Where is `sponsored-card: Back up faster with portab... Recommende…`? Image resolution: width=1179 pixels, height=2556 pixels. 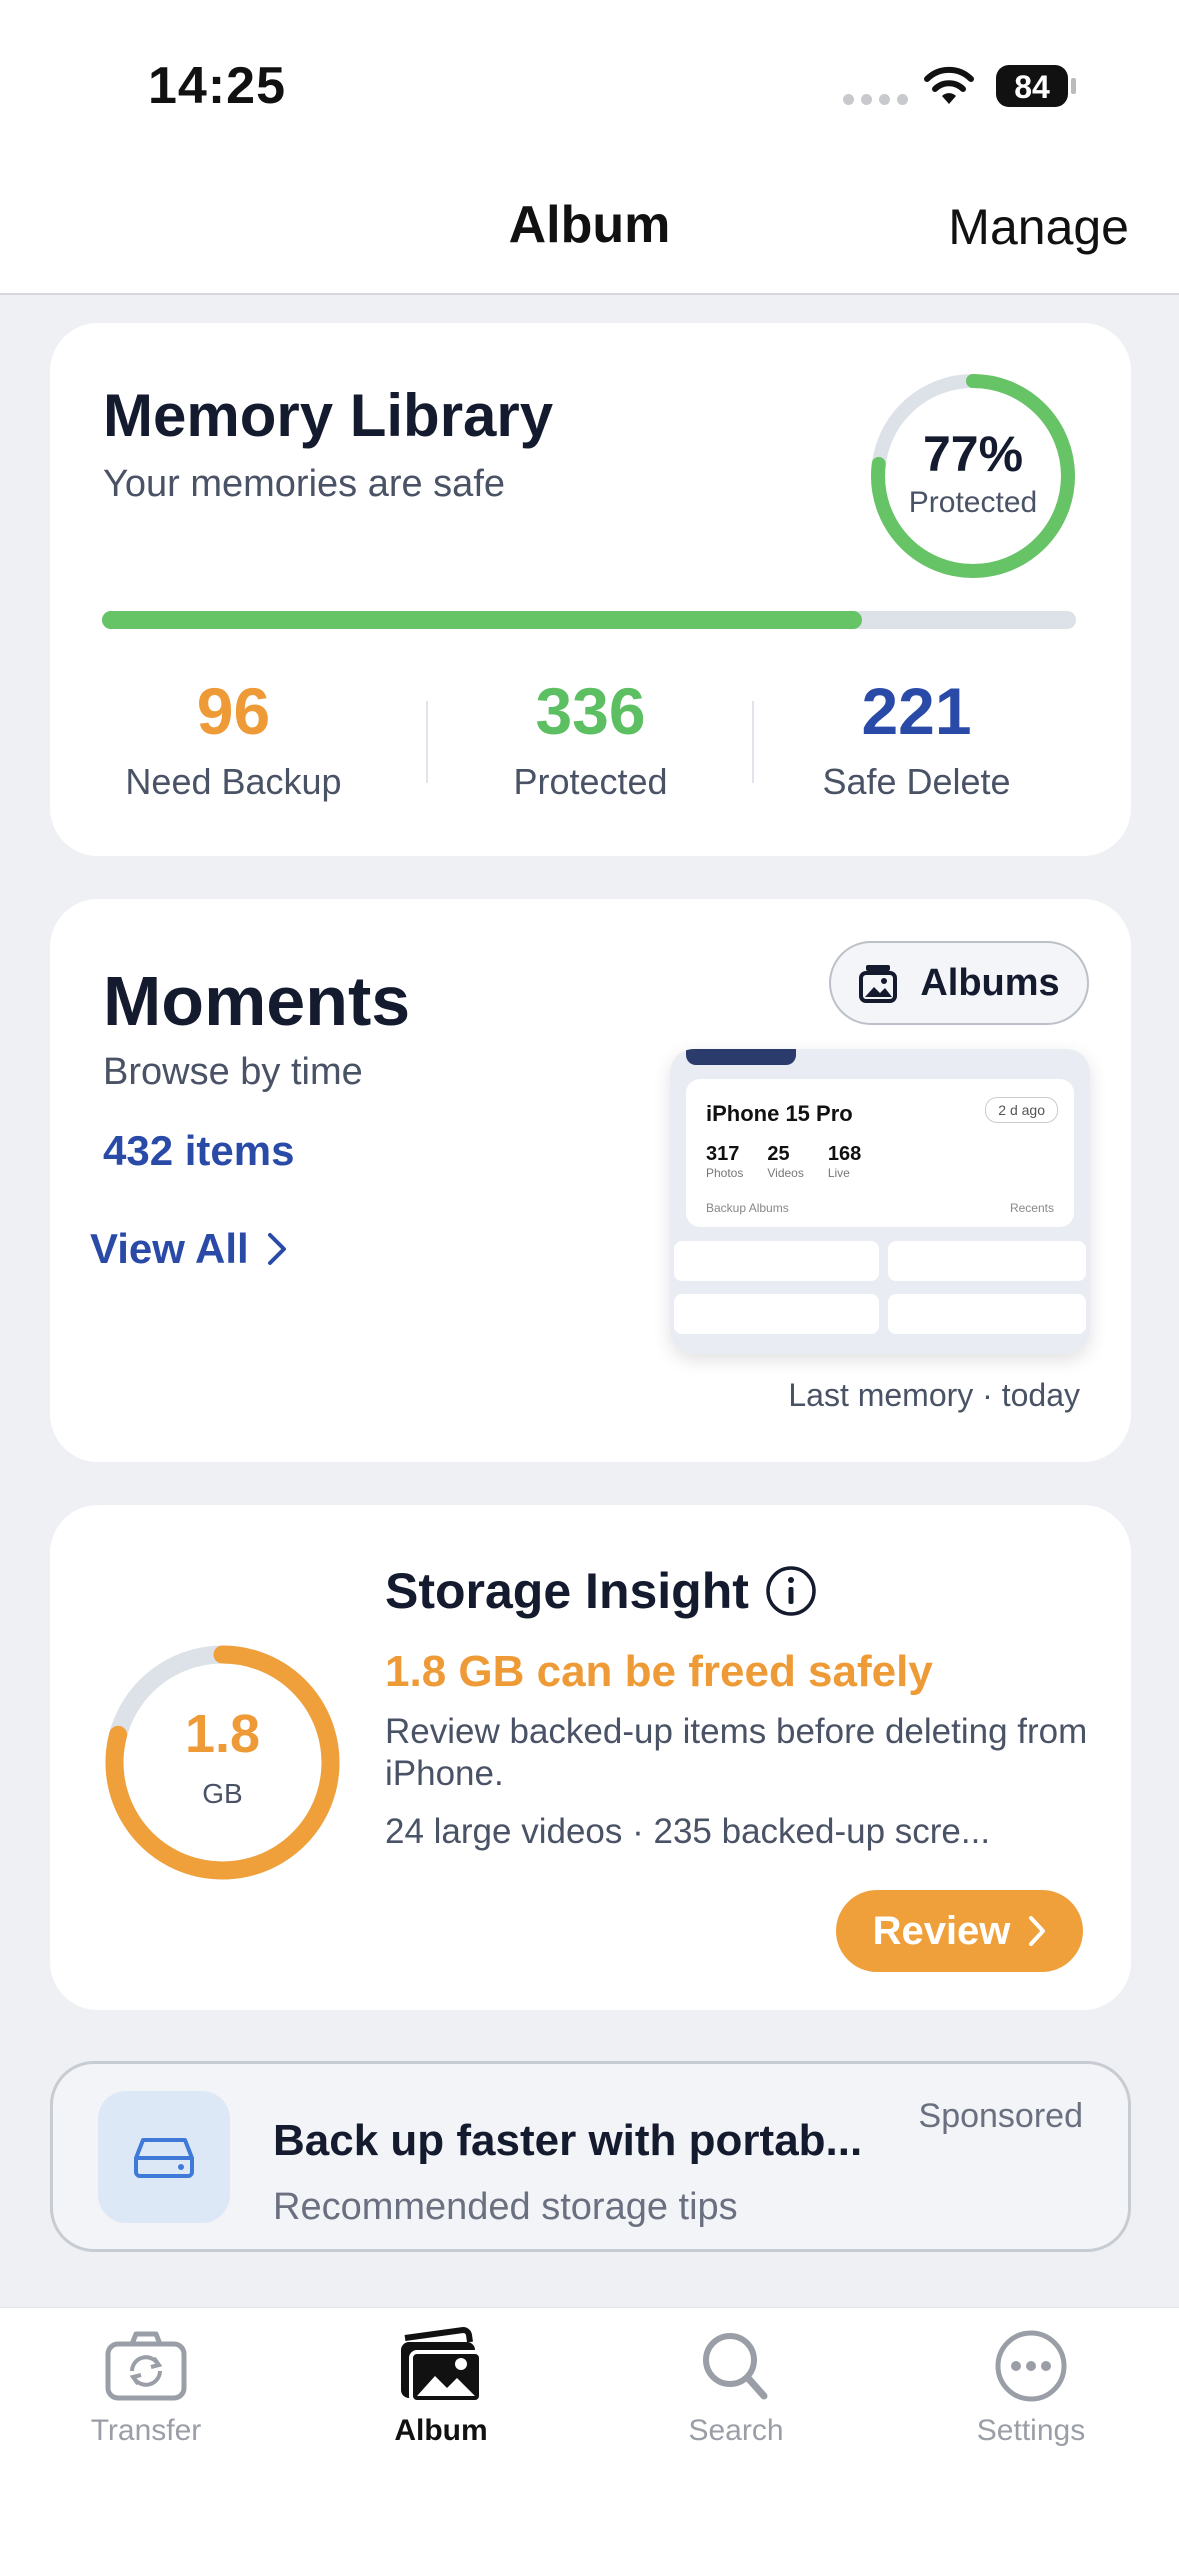
sponsored-card: Back up faster with portab... Recommende… is located at coordinates (590, 2156).